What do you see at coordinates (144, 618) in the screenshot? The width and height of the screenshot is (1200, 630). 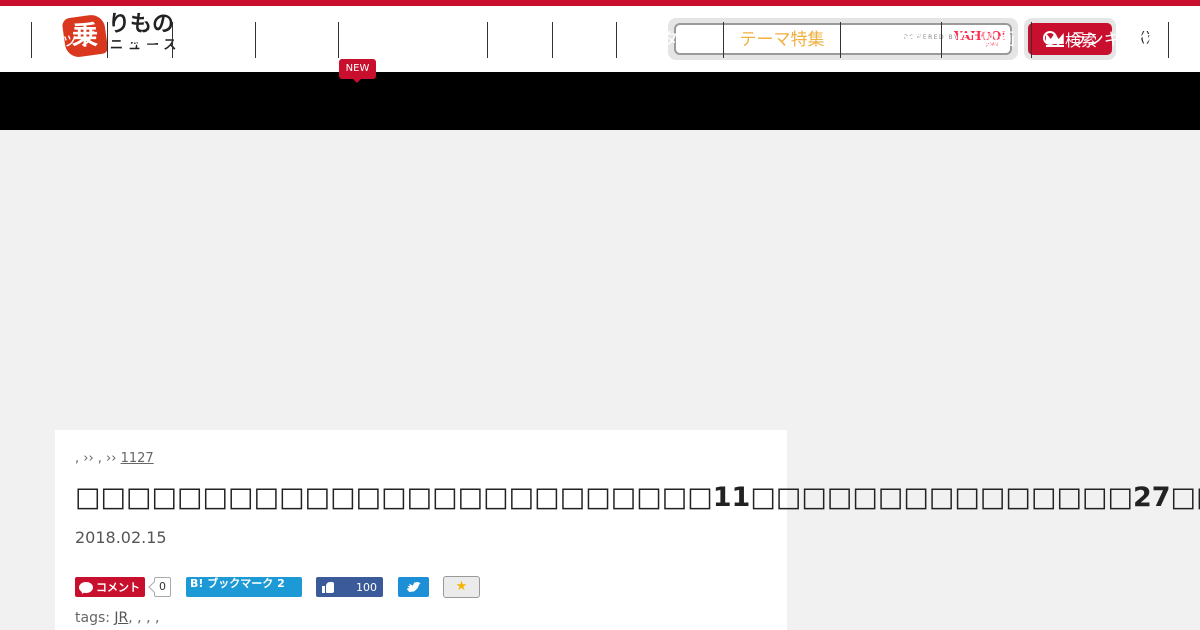 I see `tags-rest: , , , ,` at bounding box center [144, 618].